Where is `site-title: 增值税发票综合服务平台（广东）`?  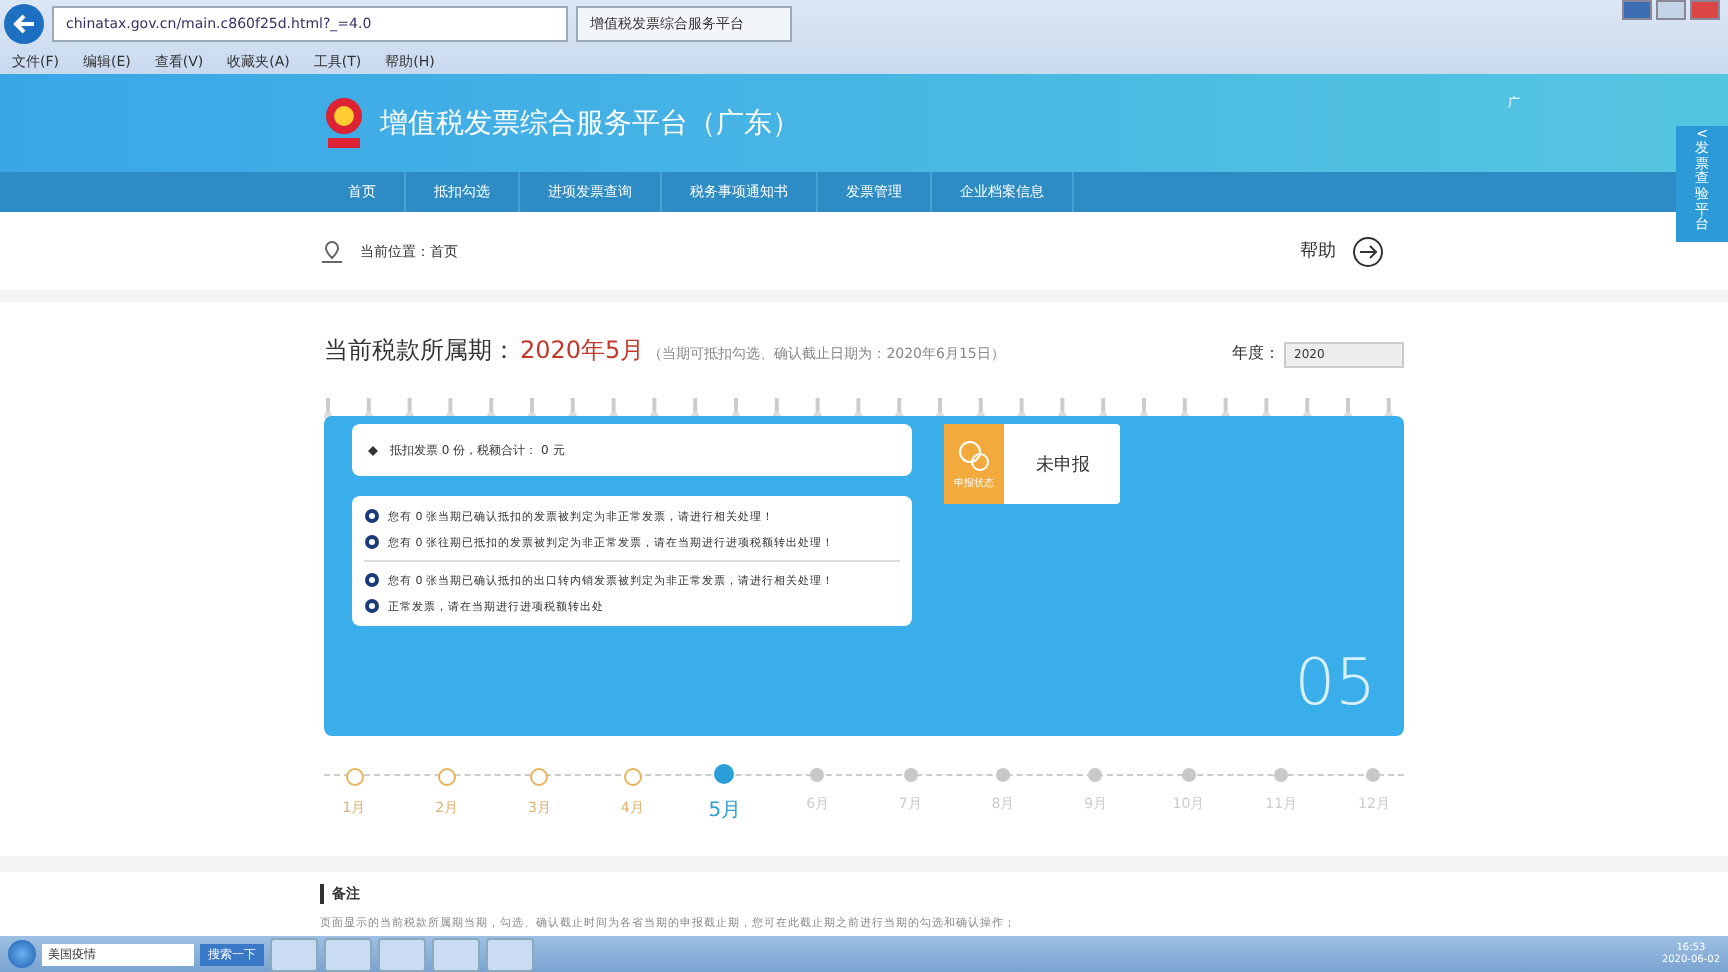 site-title: 增值税发票综合服务平台（广东） is located at coordinates (590, 123).